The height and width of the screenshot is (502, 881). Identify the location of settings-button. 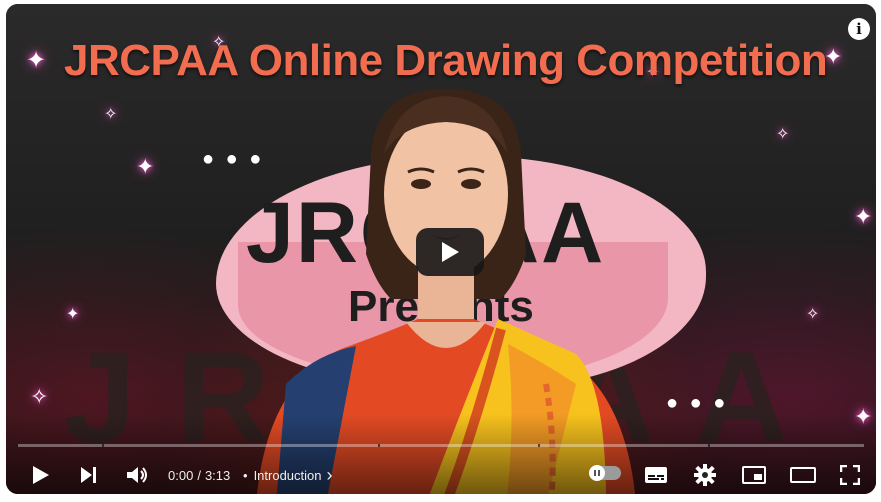
(705, 475).